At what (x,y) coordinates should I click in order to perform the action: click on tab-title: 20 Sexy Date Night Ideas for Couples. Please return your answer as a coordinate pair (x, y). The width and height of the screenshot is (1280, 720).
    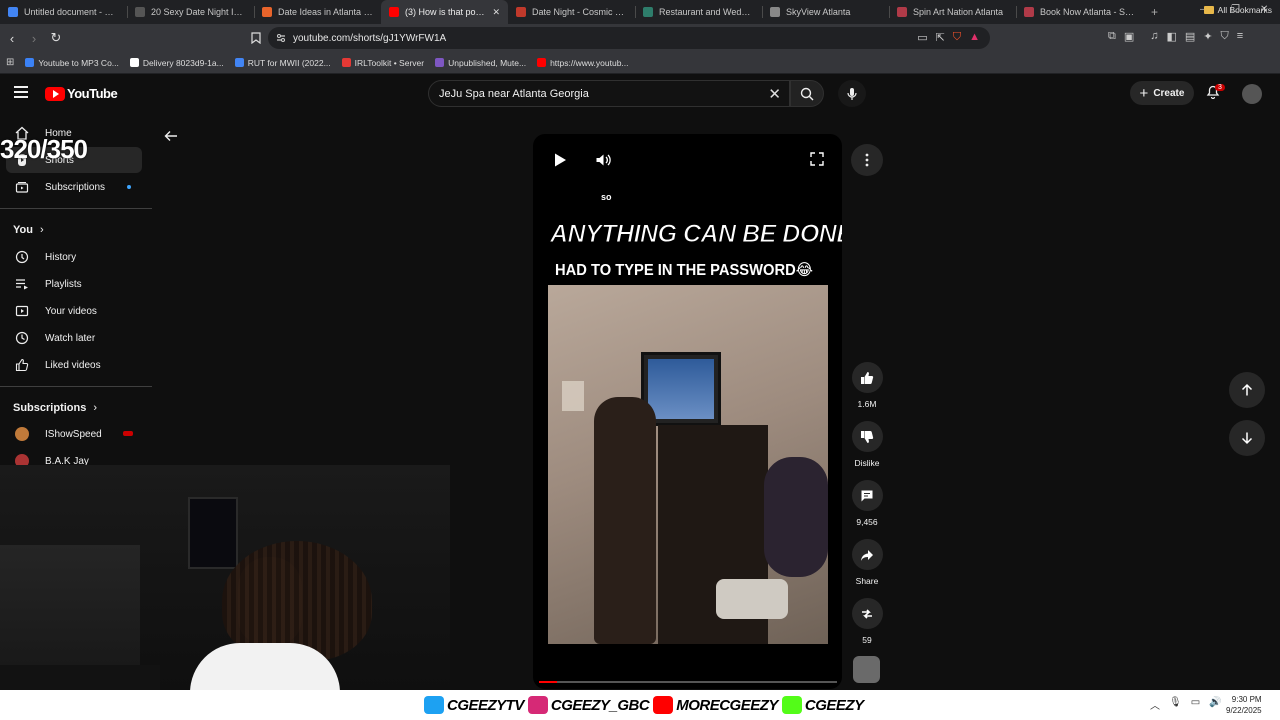
    Looking at the image, I should click on (198, 12).